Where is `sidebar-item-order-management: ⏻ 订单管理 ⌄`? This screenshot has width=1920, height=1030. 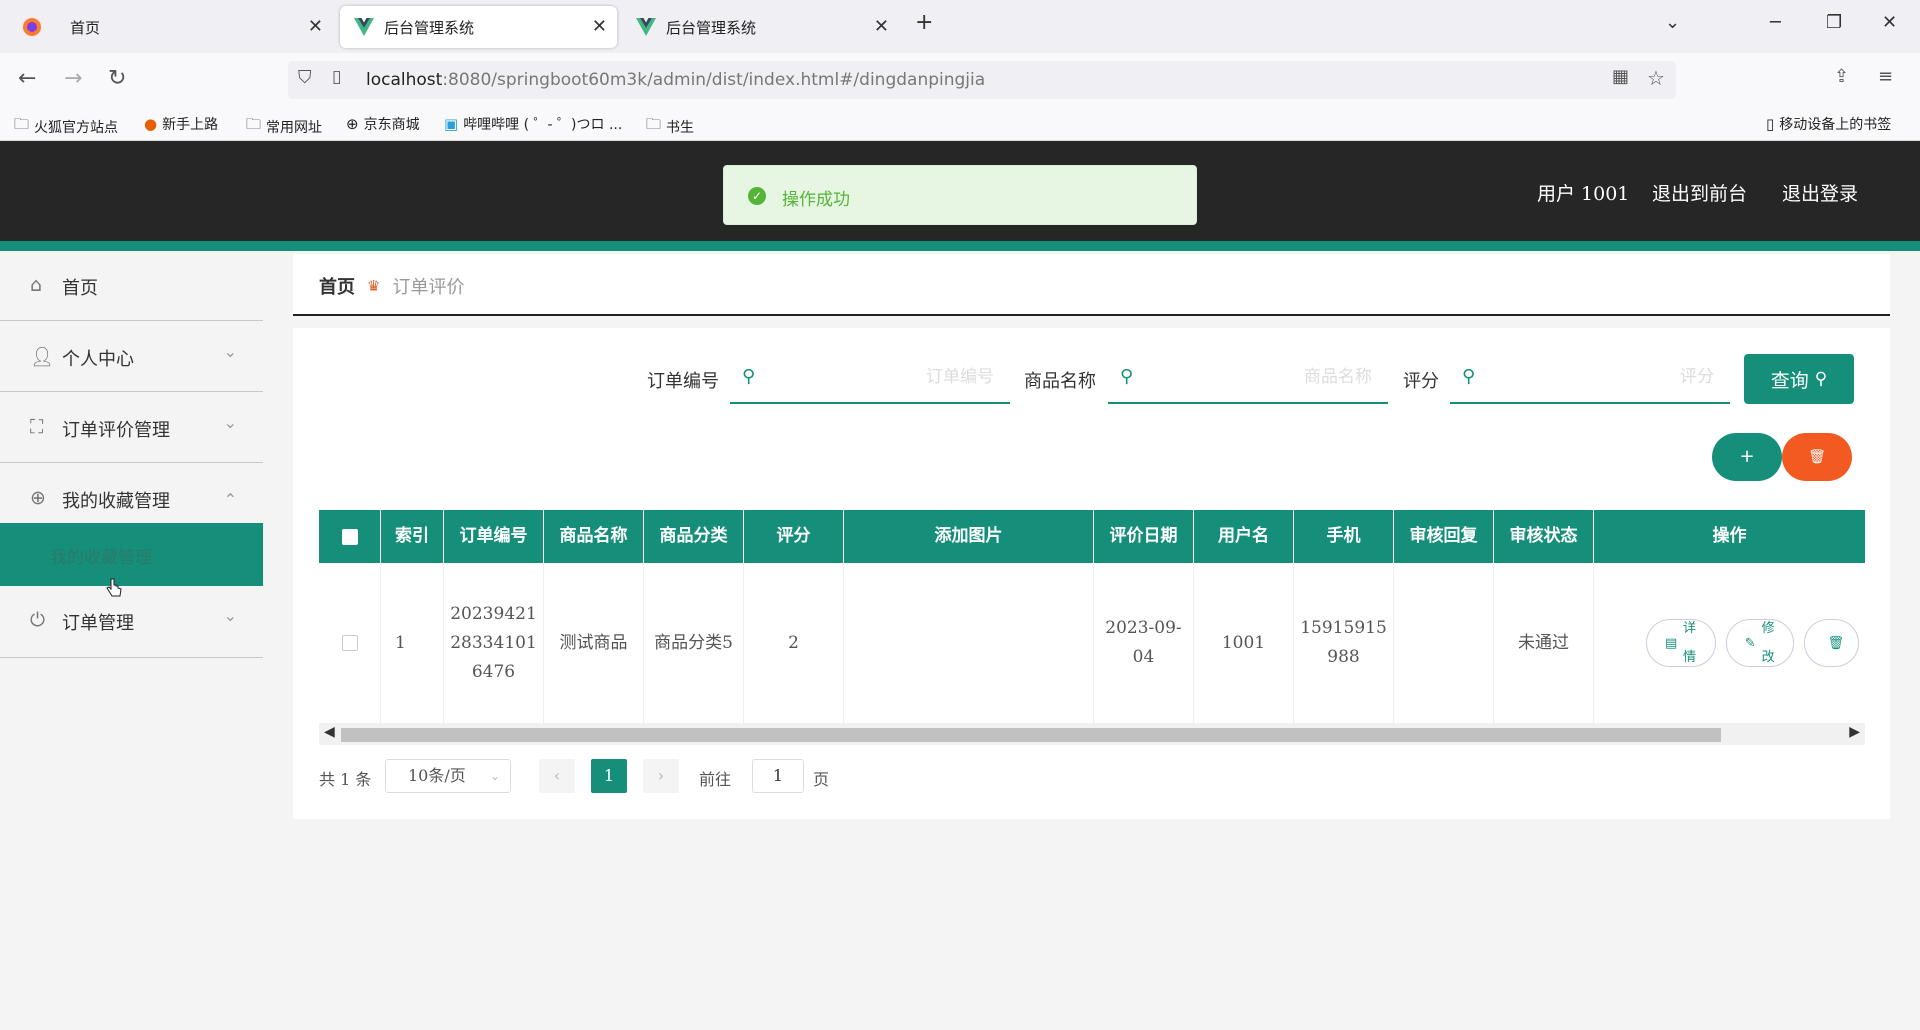 sidebar-item-order-management: ⏻ 订单管理 ⌄ is located at coordinates (131, 622).